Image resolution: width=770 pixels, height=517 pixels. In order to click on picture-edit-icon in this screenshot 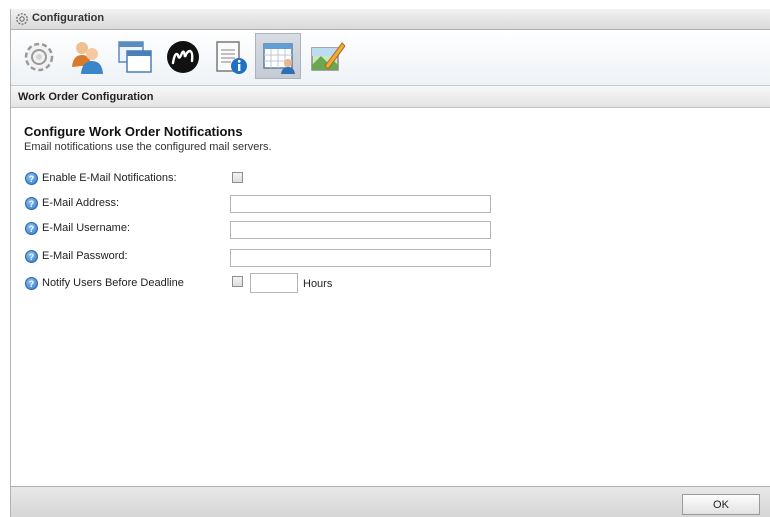, I will do `click(328, 56)`.